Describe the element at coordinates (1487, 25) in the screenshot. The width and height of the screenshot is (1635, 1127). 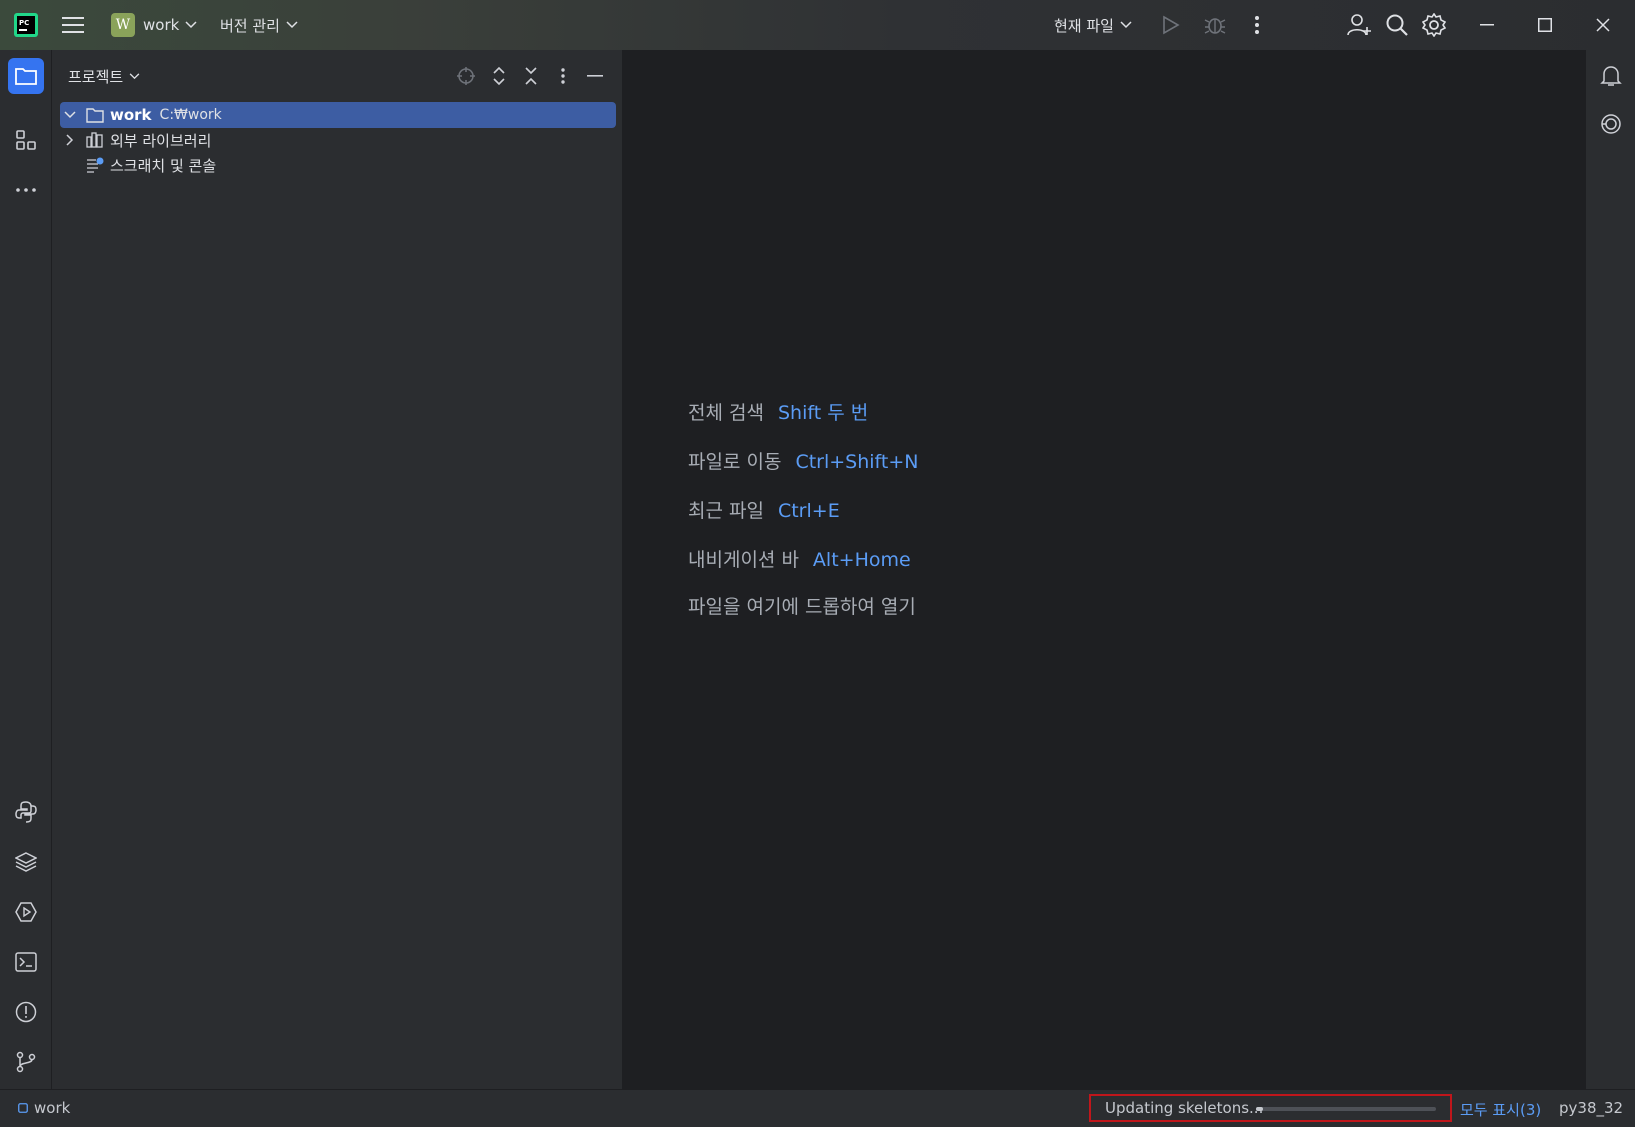
I see `minimize-icon` at that location.